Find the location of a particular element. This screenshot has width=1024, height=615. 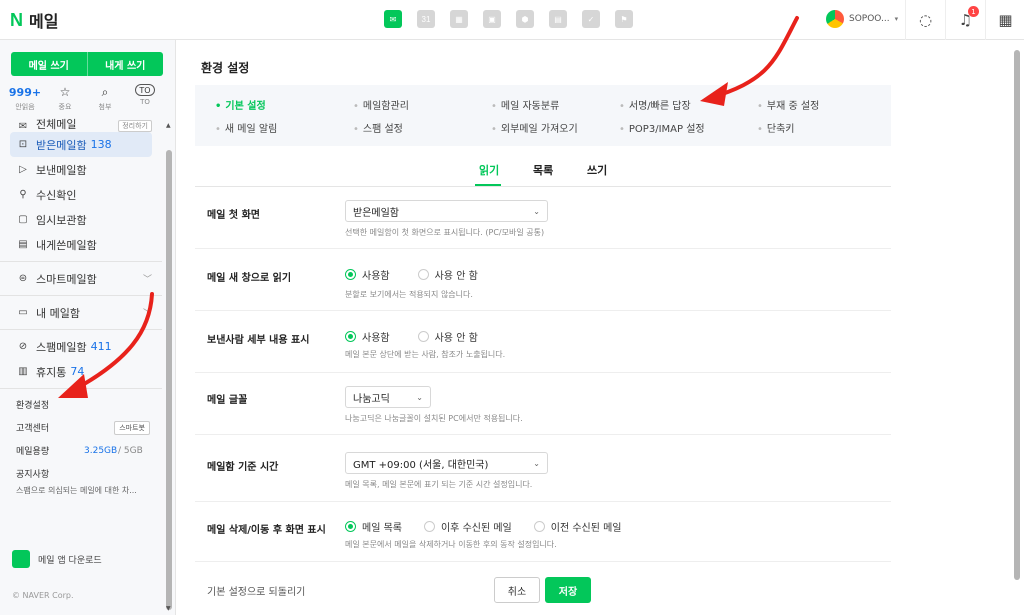

new-window-on-radio: 사용함 is located at coordinates (367, 274).